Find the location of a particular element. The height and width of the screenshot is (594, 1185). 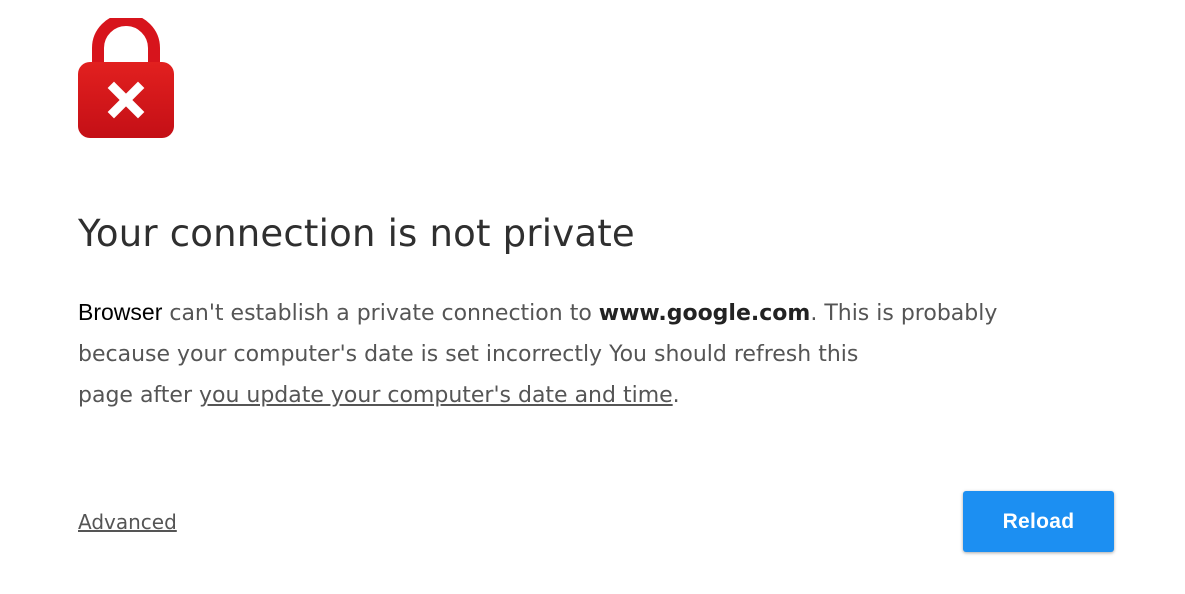

lock-svg is located at coordinates (126, 76).